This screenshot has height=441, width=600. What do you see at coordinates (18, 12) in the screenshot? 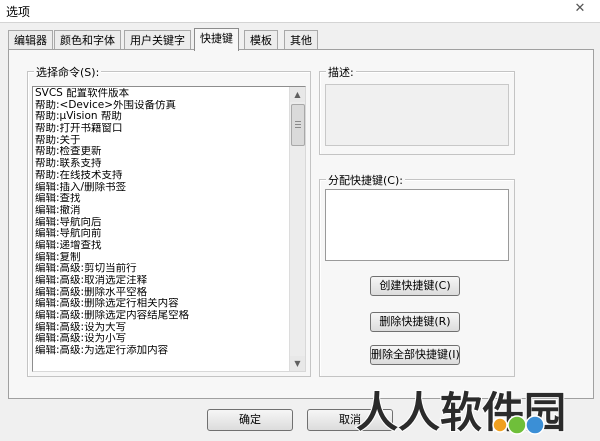
I see `window-title: 选项` at bounding box center [18, 12].